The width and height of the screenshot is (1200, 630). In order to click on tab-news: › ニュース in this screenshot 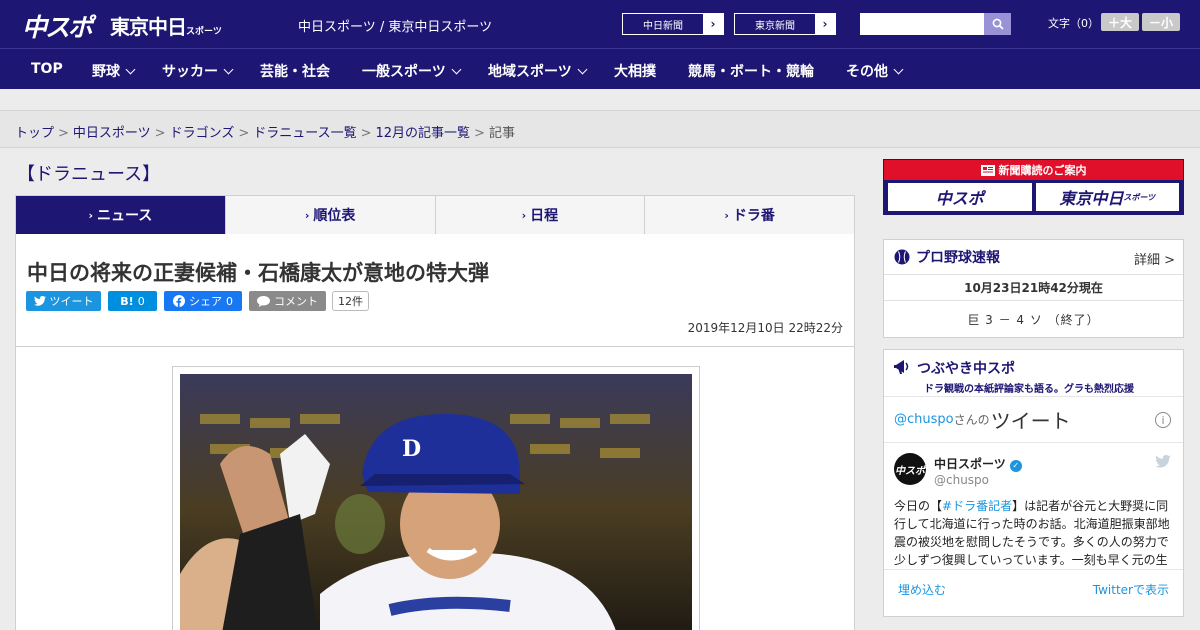, I will do `click(120, 218)`.